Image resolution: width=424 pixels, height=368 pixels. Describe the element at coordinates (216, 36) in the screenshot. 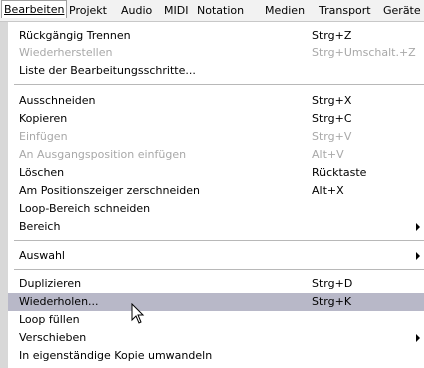

I see `menu-item-undo: Rückgängig Trennen Strg+Z` at that location.